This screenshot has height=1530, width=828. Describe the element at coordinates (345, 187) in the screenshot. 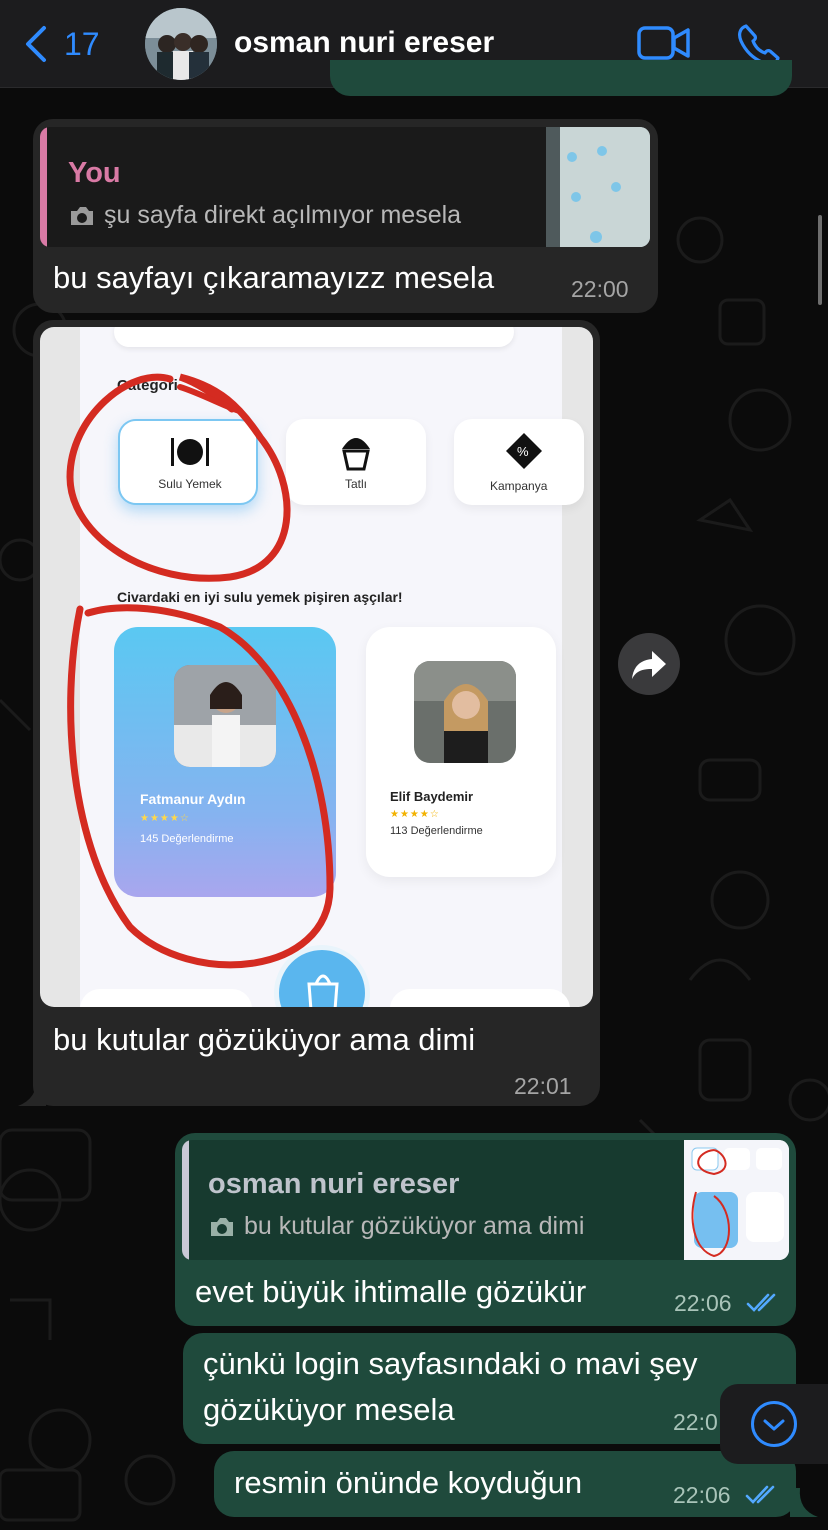

I see `reply-quote: You şu sayfa direkt açılmıyor mesela` at that location.